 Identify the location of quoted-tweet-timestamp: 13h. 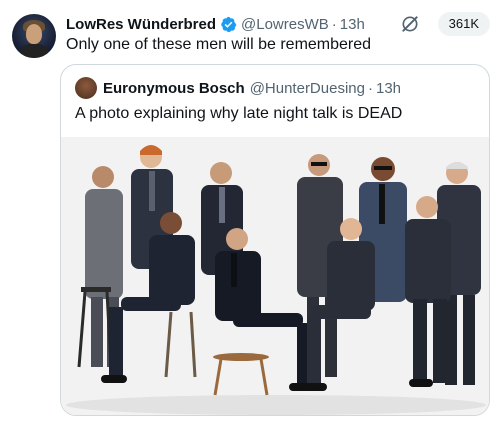
(388, 88).